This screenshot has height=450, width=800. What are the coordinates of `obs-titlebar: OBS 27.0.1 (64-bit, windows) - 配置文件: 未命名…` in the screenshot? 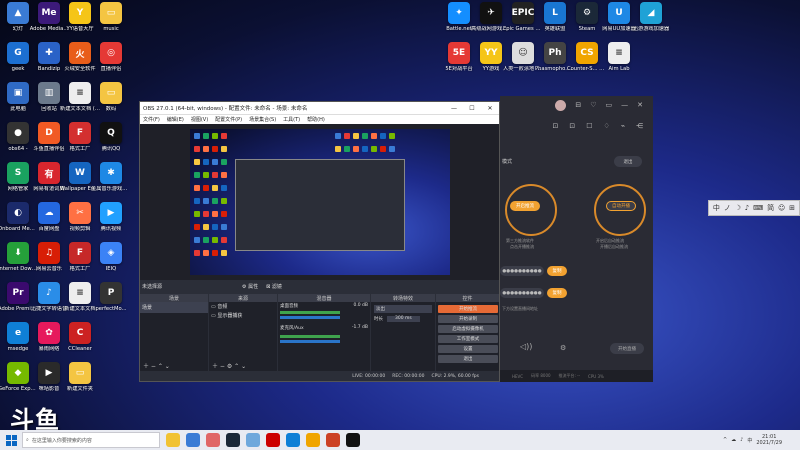 It's located at (319, 108).